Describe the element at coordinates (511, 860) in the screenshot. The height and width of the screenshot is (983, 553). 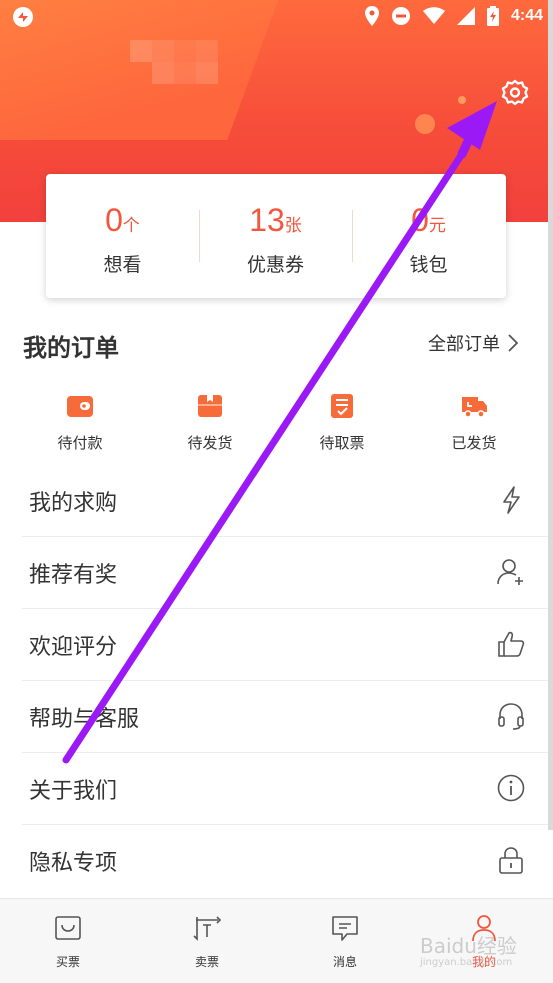
I see `lock-icon` at that location.